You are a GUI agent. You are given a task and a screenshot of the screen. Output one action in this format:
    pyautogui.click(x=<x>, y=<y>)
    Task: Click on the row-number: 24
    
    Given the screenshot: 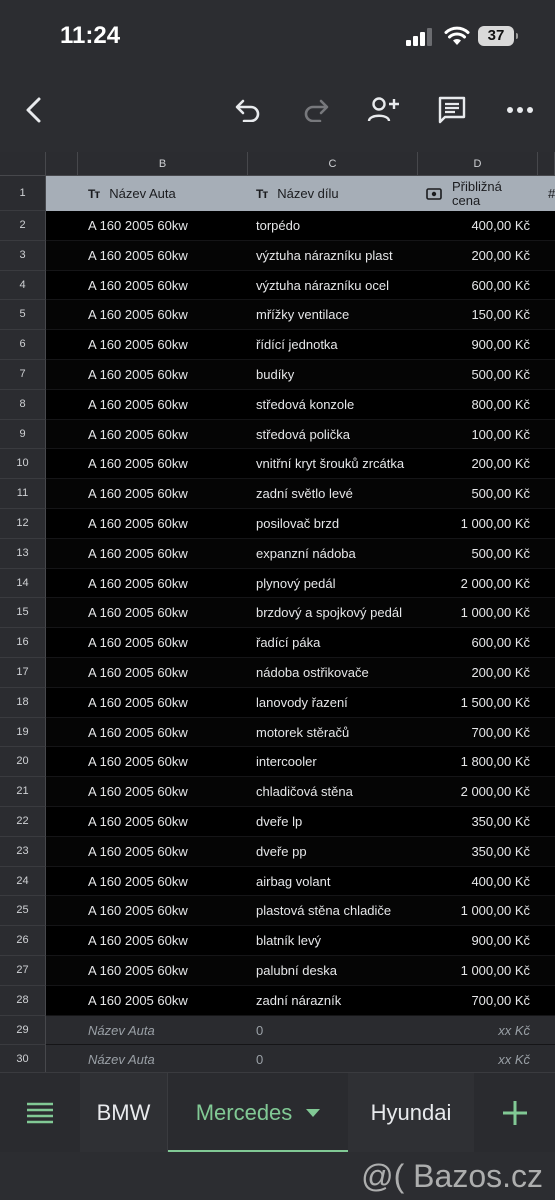 What is the action you would take?
    pyautogui.click(x=23, y=881)
    